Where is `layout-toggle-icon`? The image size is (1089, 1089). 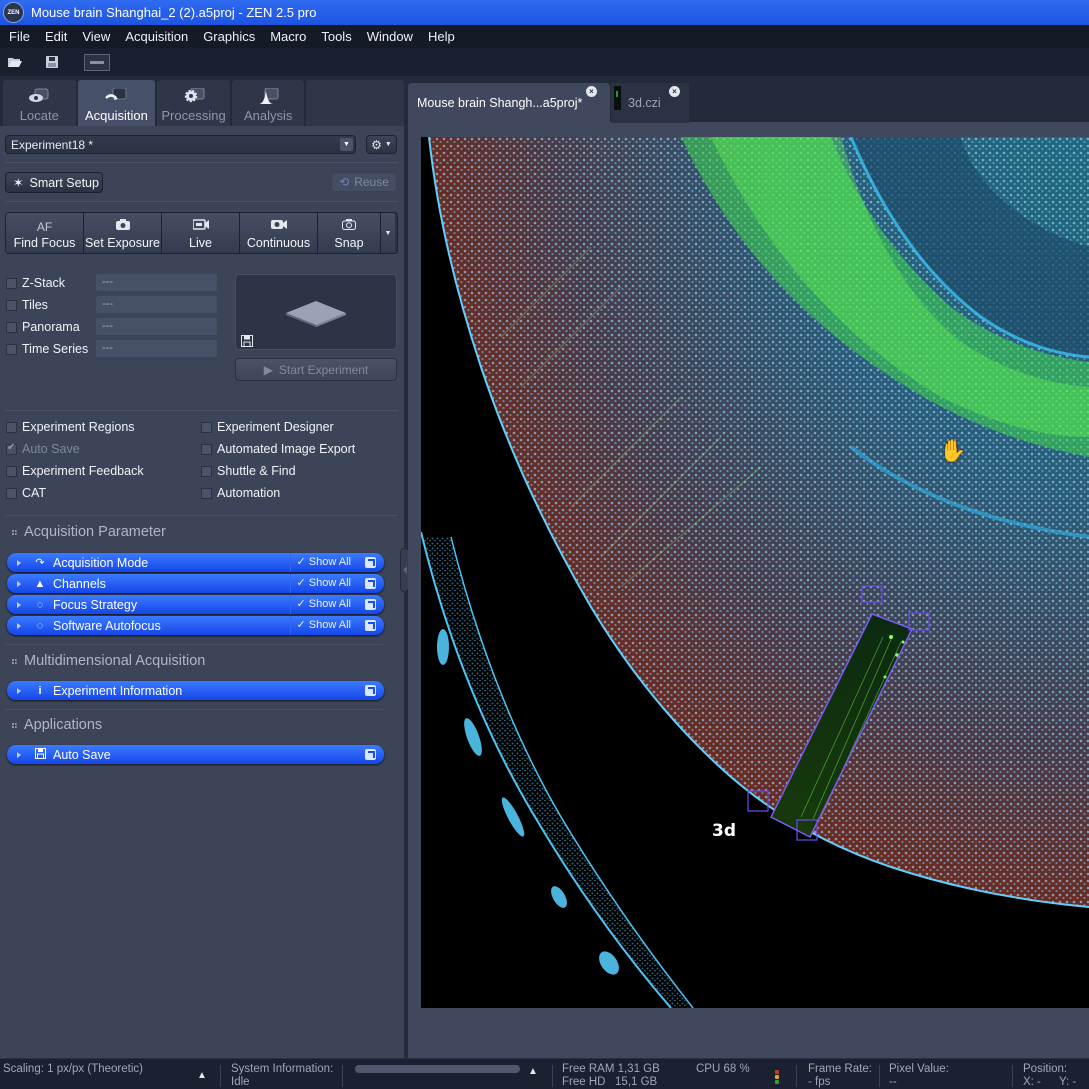 layout-toggle-icon is located at coordinates (97, 62).